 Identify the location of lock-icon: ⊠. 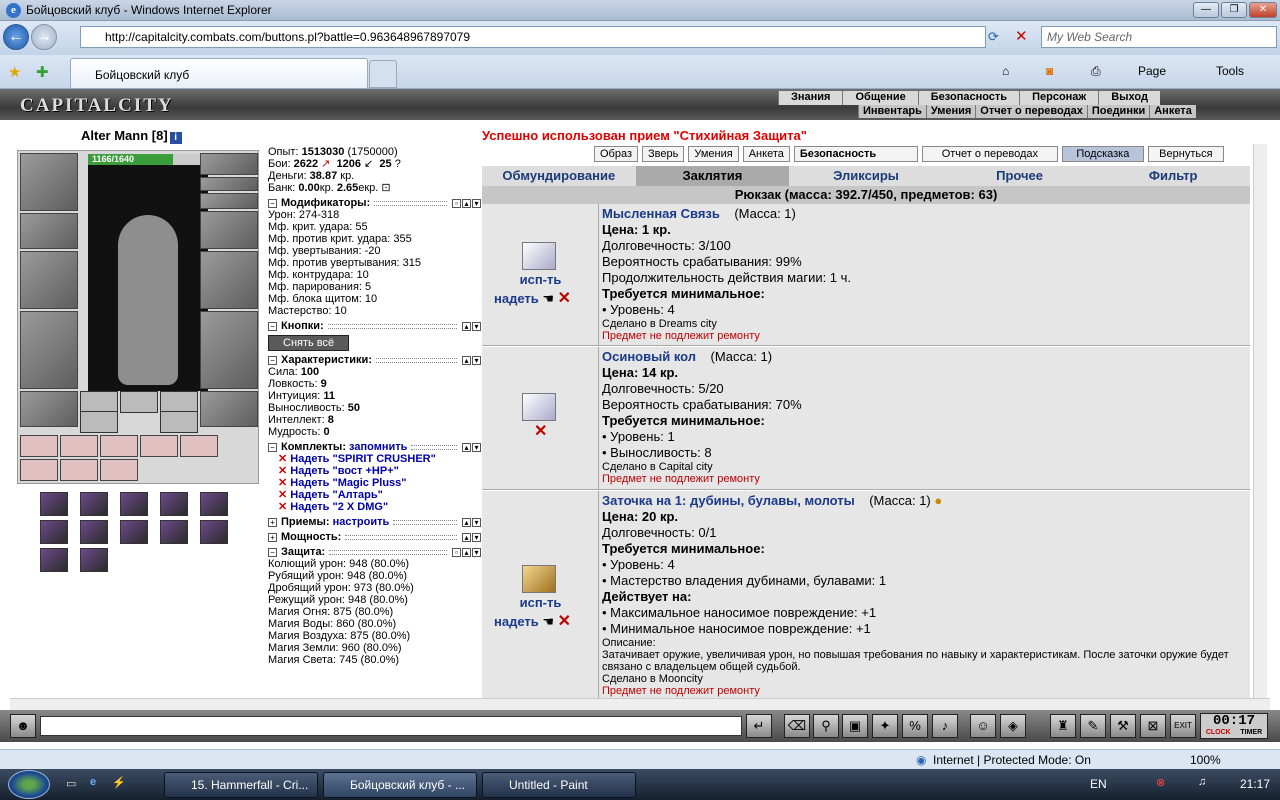
(1153, 726).